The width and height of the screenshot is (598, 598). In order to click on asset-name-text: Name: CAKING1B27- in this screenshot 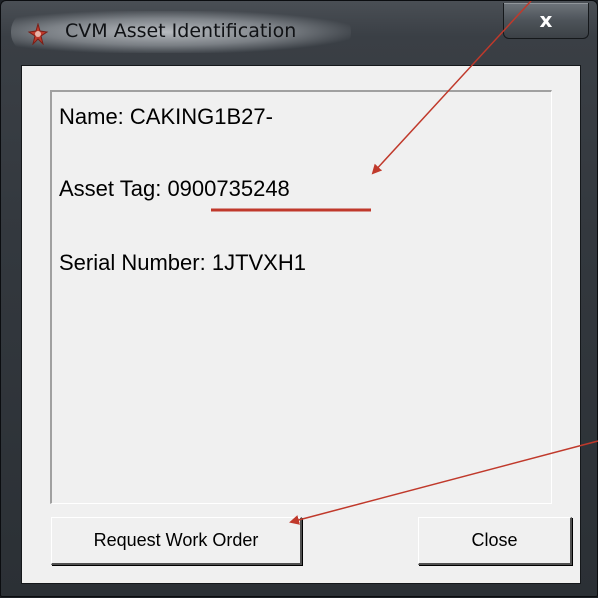, I will do `click(166, 116)`.